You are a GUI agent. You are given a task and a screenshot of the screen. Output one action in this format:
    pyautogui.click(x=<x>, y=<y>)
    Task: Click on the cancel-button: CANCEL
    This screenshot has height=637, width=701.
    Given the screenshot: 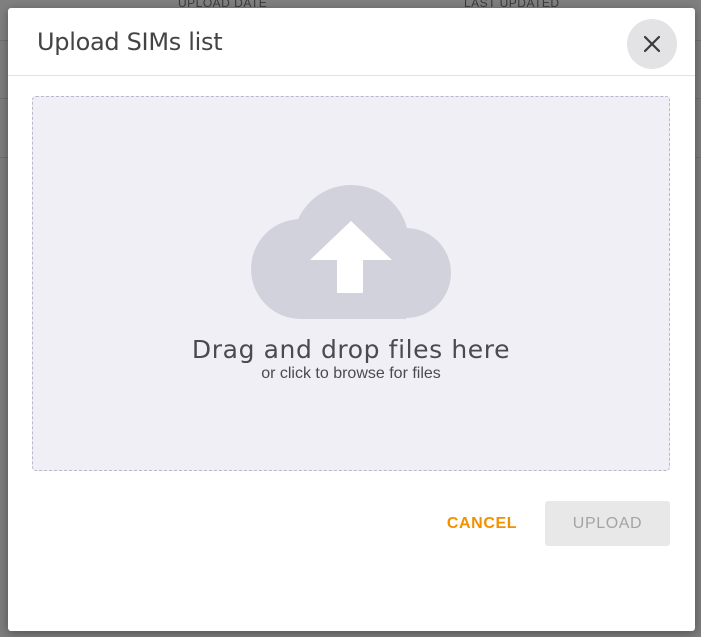 What is the action you would take?
    pyautogui.click(x=482, y=524)
    